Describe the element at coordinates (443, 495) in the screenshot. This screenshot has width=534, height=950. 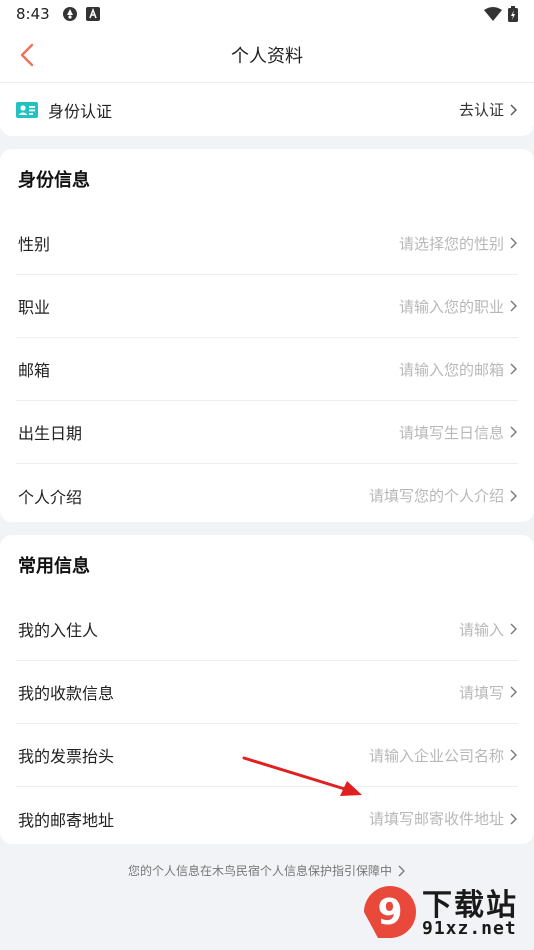
I see `row-value: 请填写您的个人介绍` at that location.